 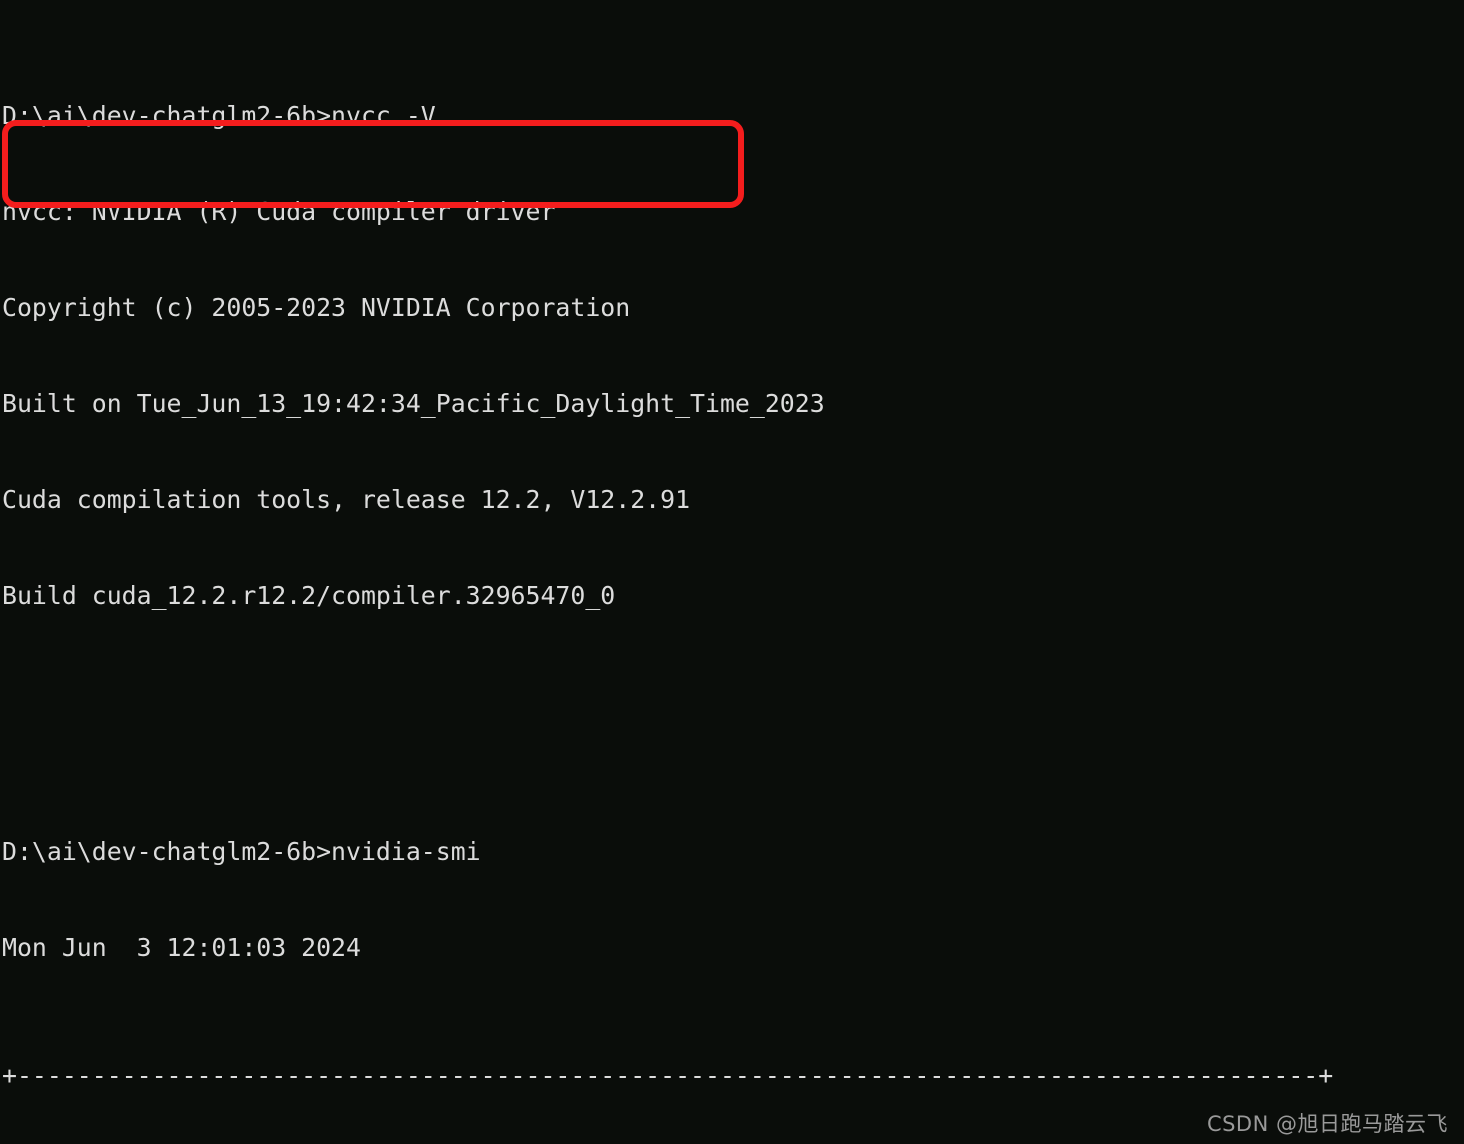 I want to click on csdn-watermark: CSDN @旭日跑马踏云飞, so click(x=1327, y=1124).